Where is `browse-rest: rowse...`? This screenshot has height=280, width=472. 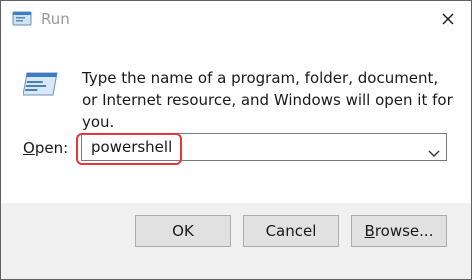 browse-rest: rowse... is located at coordinates (404, 231).